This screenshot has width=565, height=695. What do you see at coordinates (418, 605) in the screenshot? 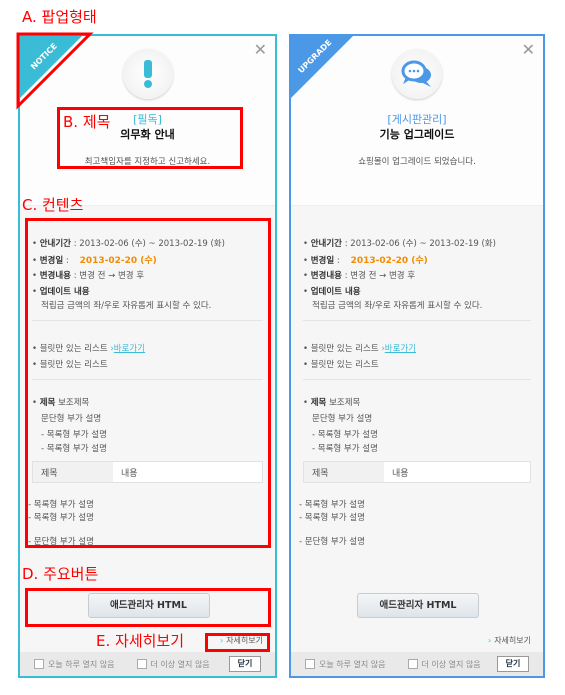
I see `primary-button: 애드관리자 HTML` at bounding box center [418, 605].